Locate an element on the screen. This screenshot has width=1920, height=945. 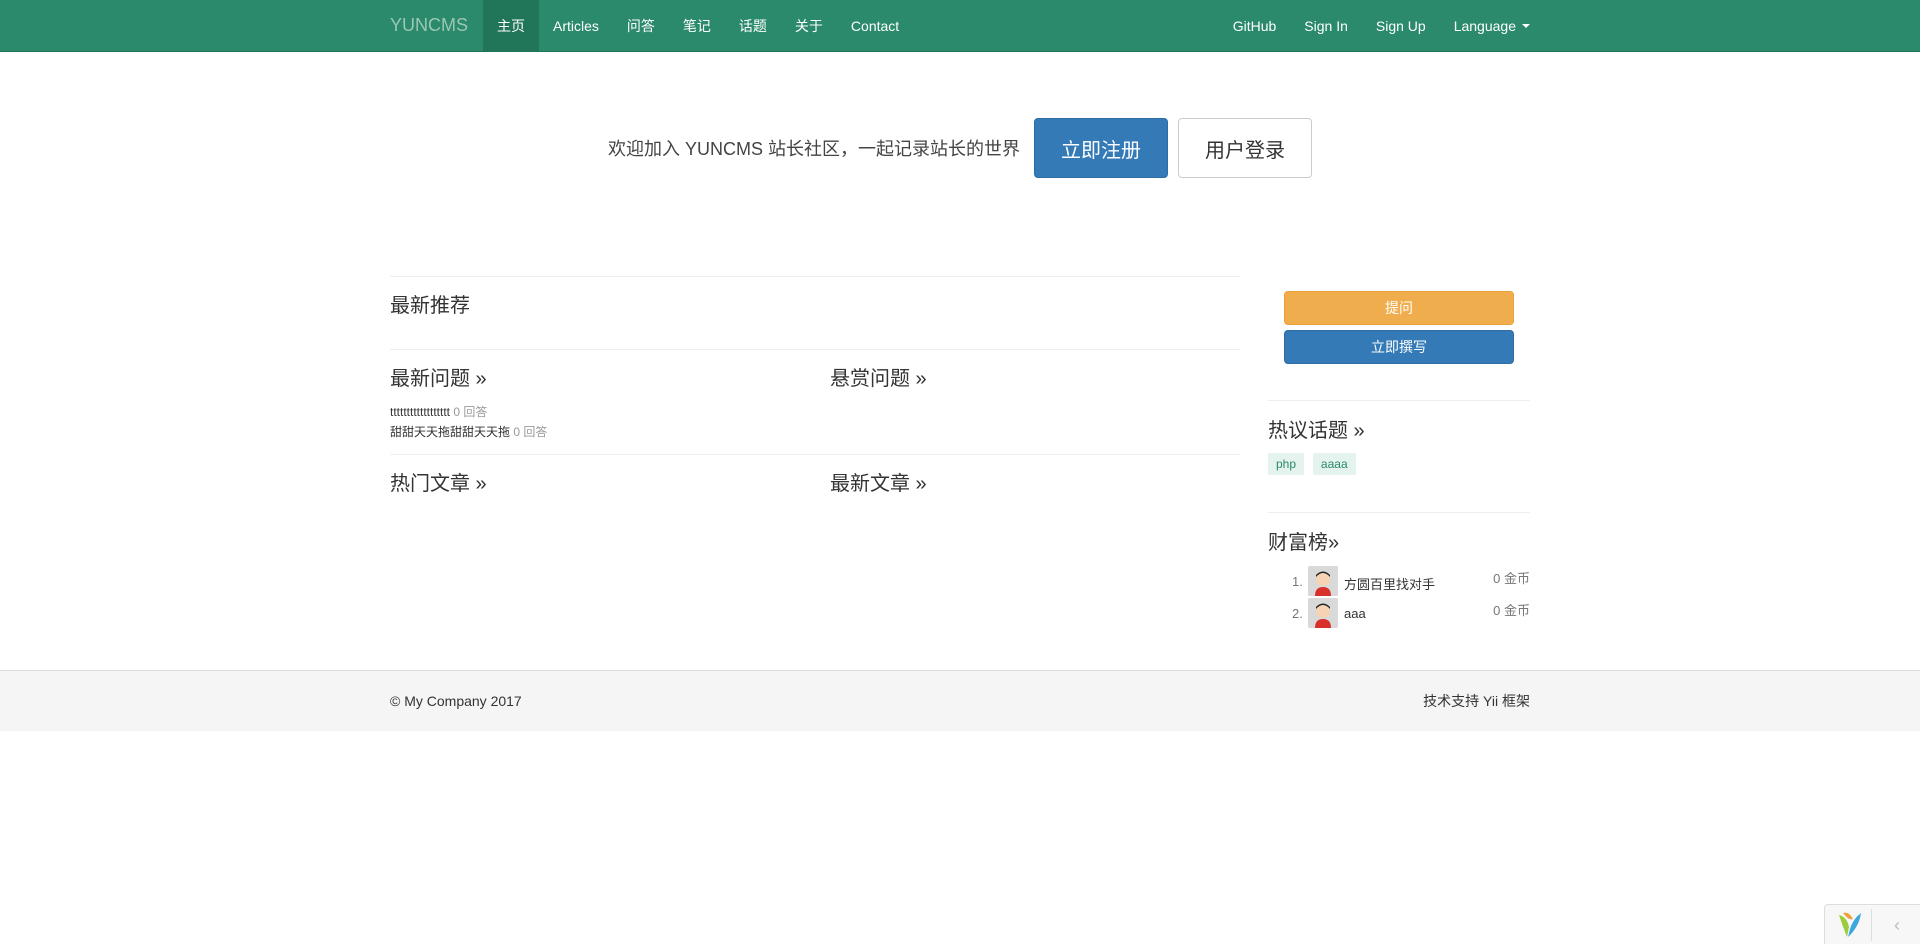
reward-questions-title: 悬赏问题 » is located at coordinates (878, 376).